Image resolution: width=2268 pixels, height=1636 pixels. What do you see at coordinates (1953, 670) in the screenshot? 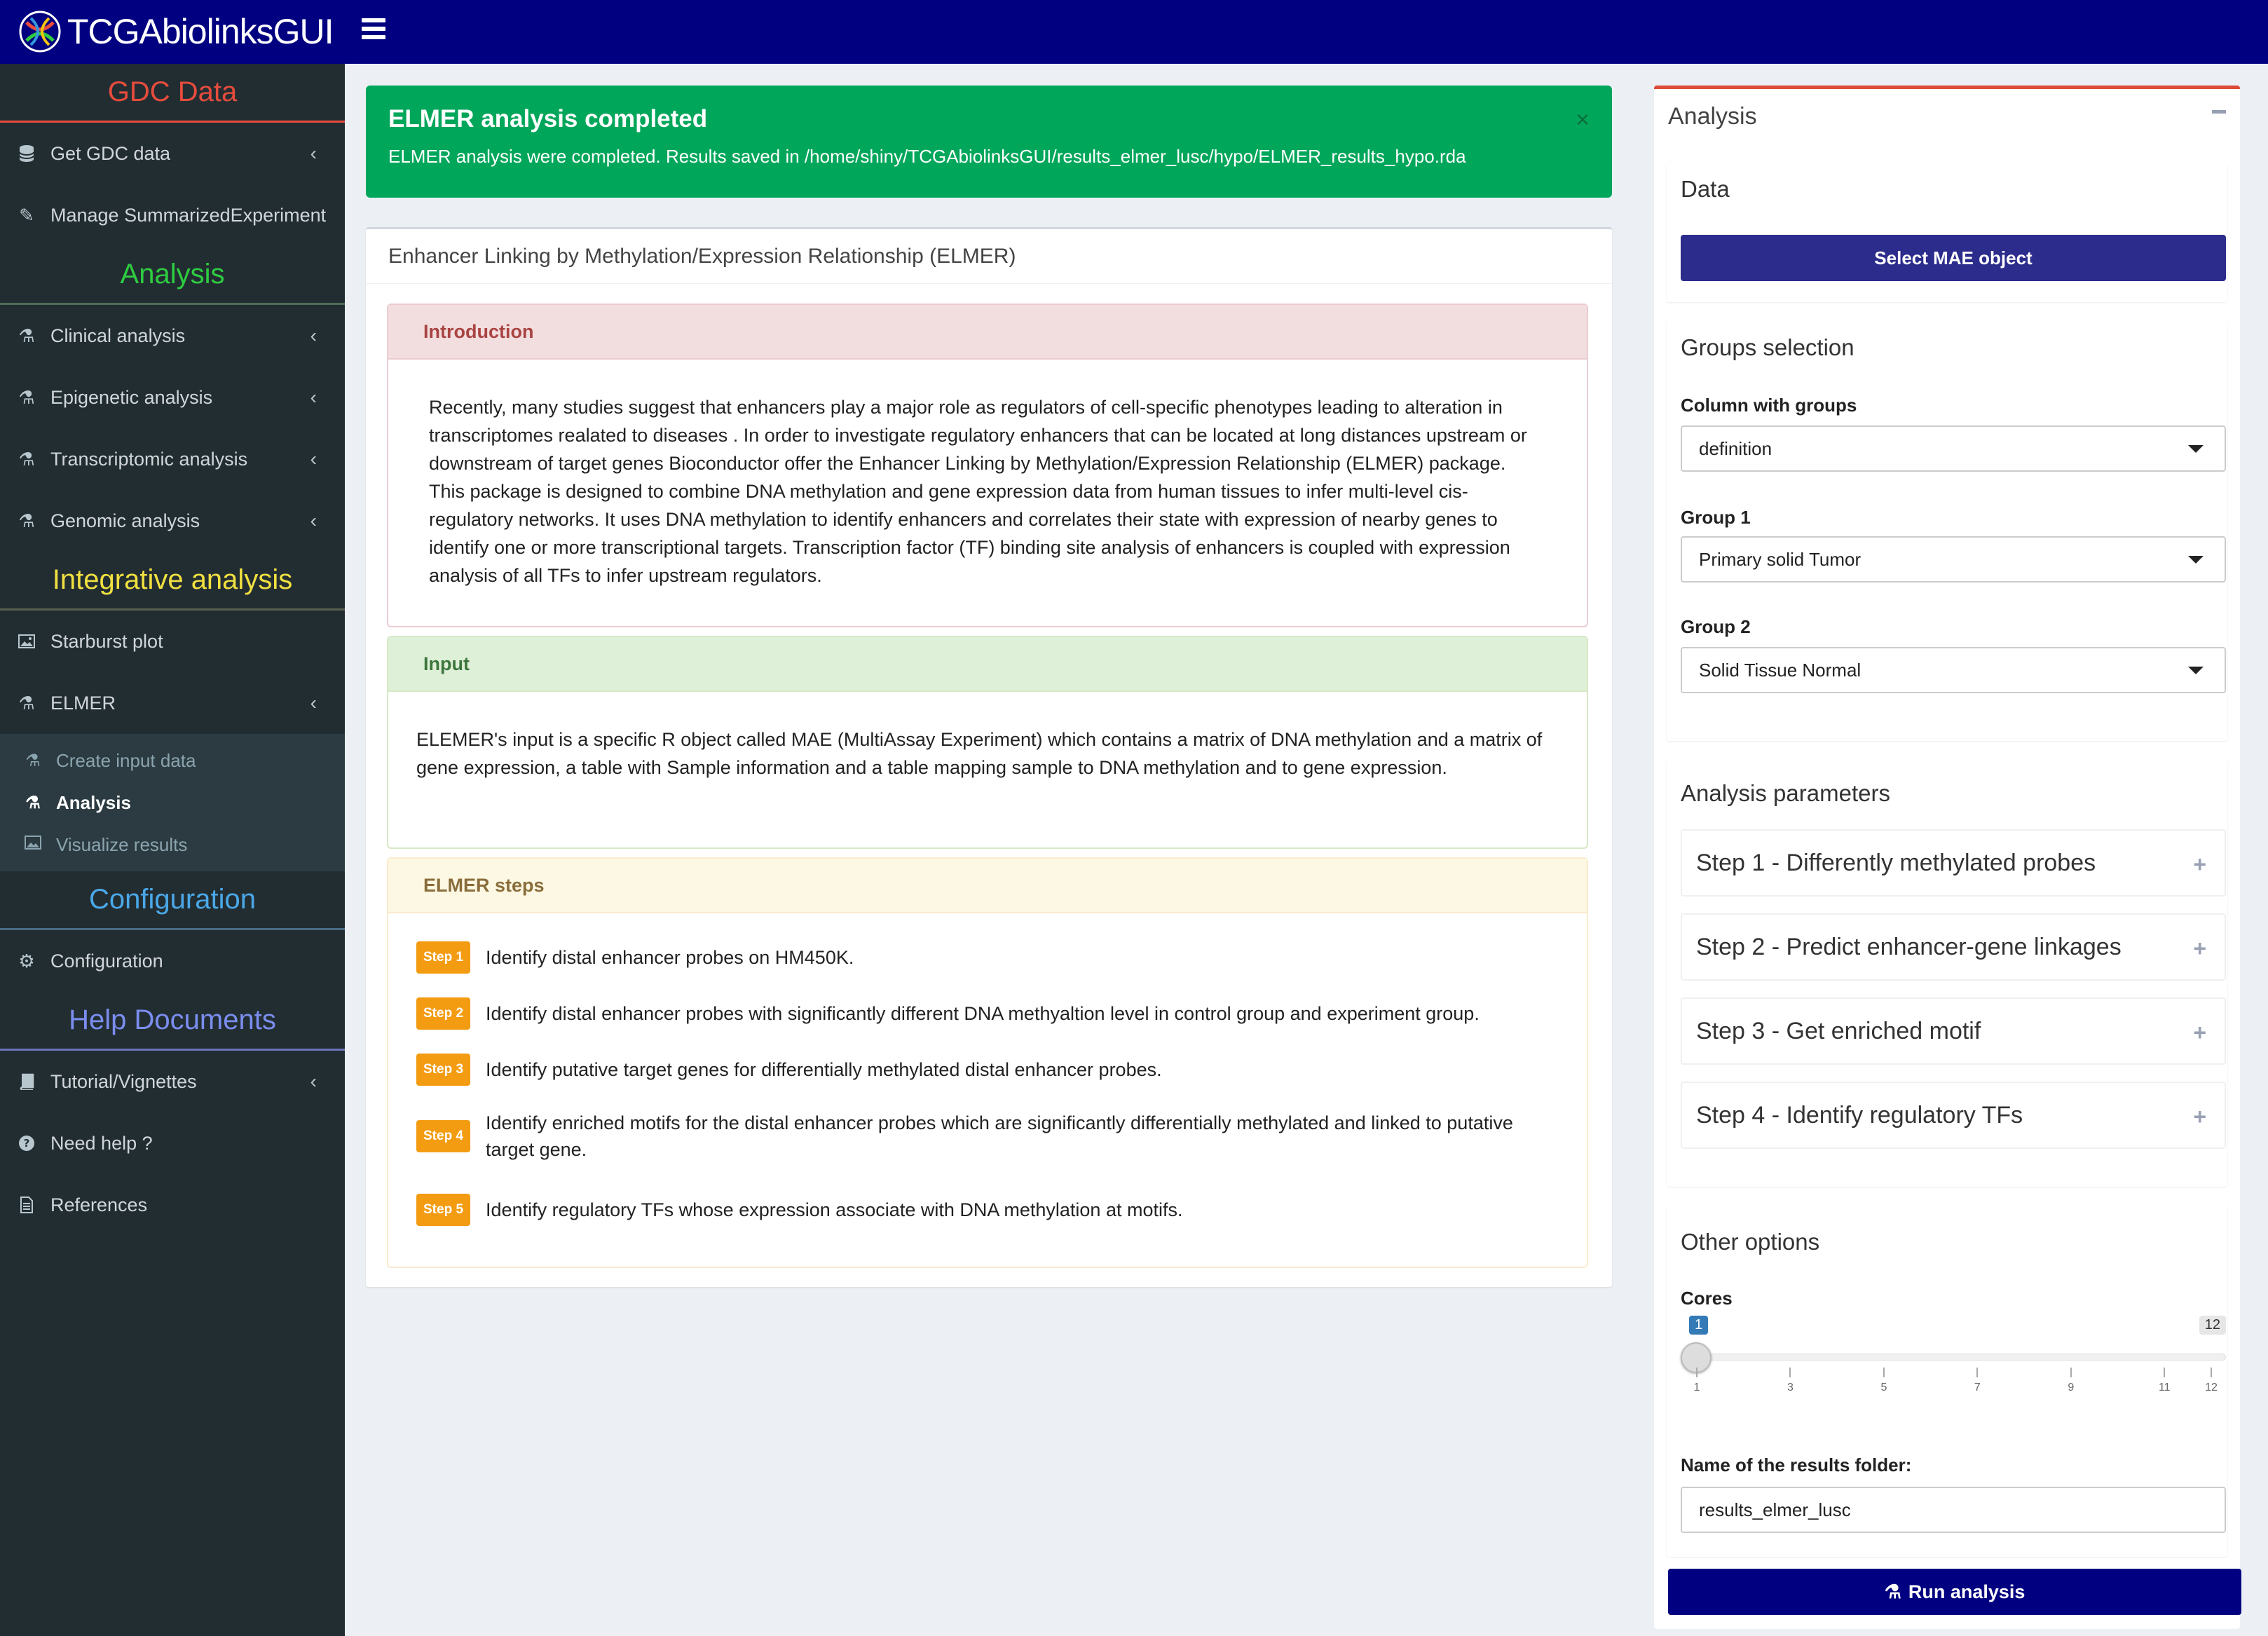
I see `group2-select: Solid Tissue Normal` at bounding box center [1953, 670].